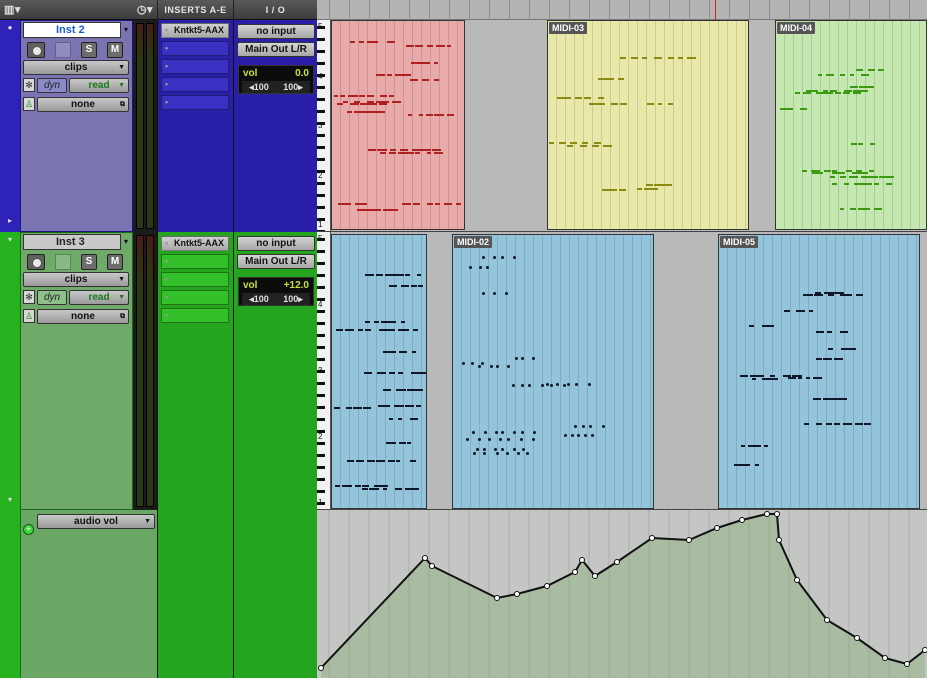  I want to click on group-select: none ⧉, so click(83, 104).